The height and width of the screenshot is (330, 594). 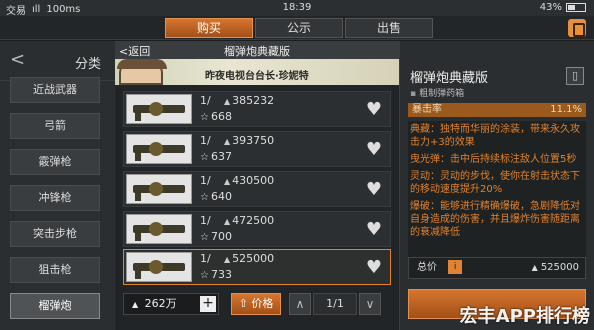 What do you see at coordinates (576, 7) in the screenshot?
I see `battery-icon` at bounding box center [576, 7].